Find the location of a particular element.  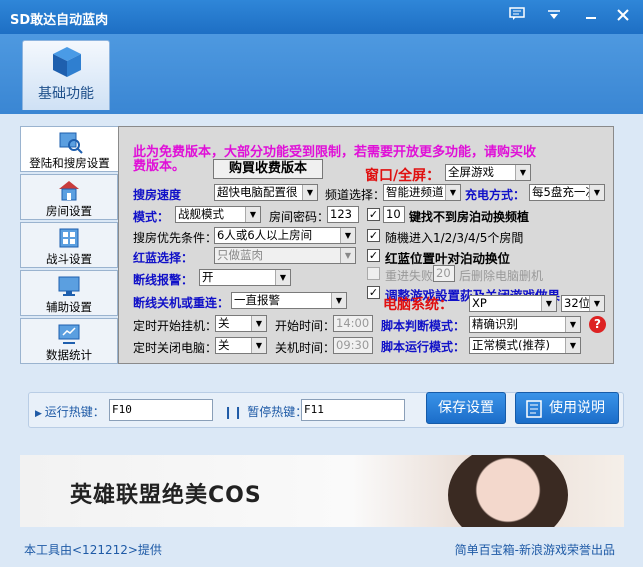

sidenav-item-login-search: 登陆和搜房设置 is located at coordinates (69, 149).